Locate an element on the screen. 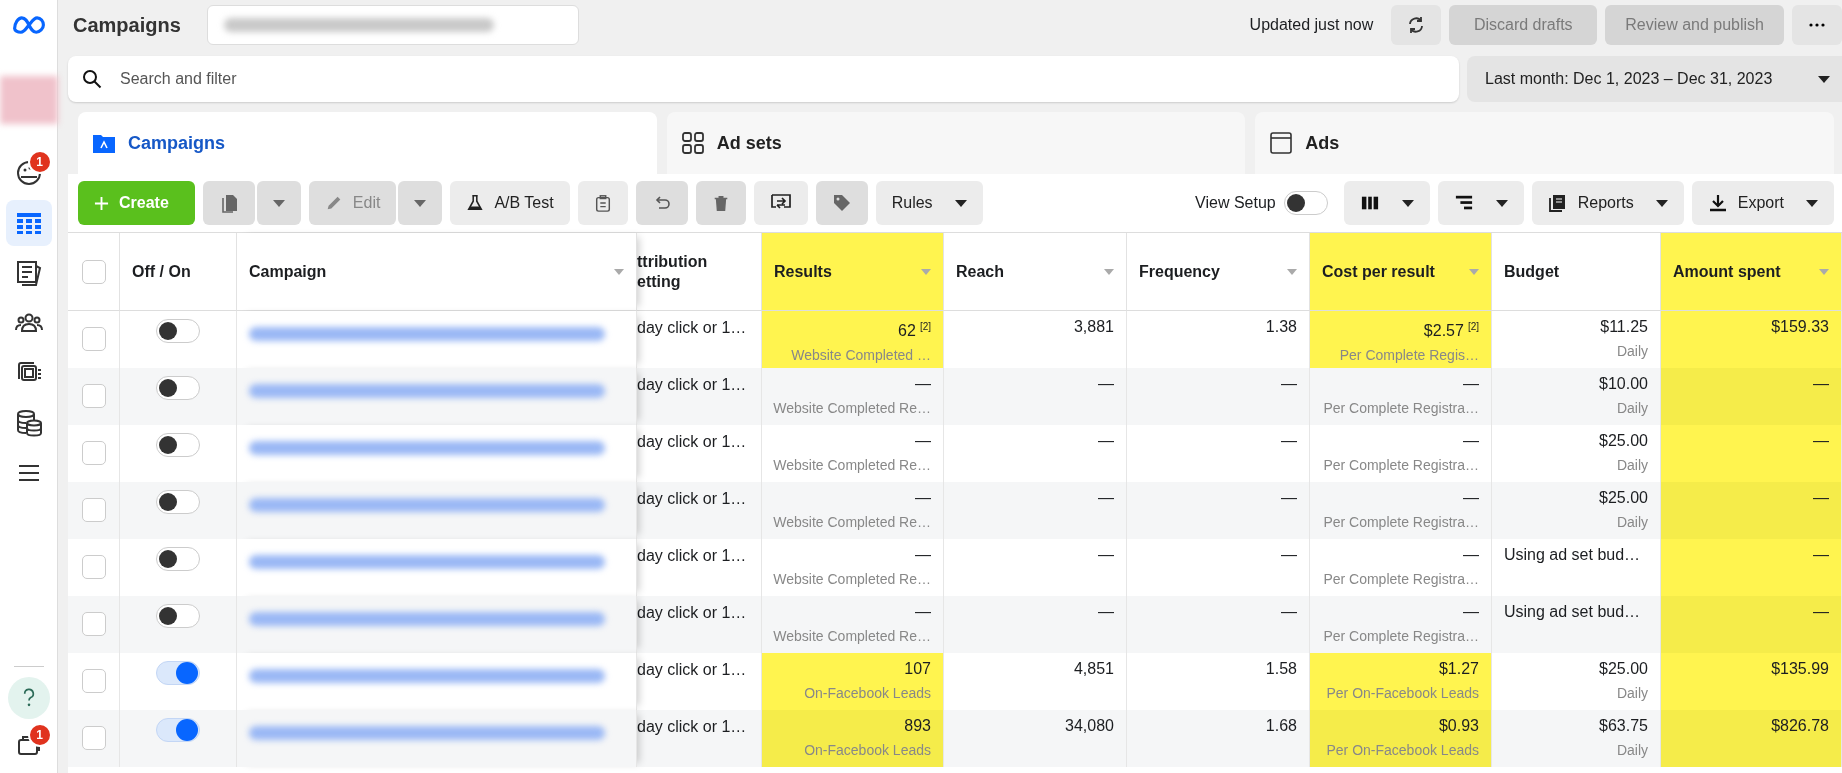 This screenshot has width=1842, height=773. breakdown-icon is located at coordinates (1463, 203).